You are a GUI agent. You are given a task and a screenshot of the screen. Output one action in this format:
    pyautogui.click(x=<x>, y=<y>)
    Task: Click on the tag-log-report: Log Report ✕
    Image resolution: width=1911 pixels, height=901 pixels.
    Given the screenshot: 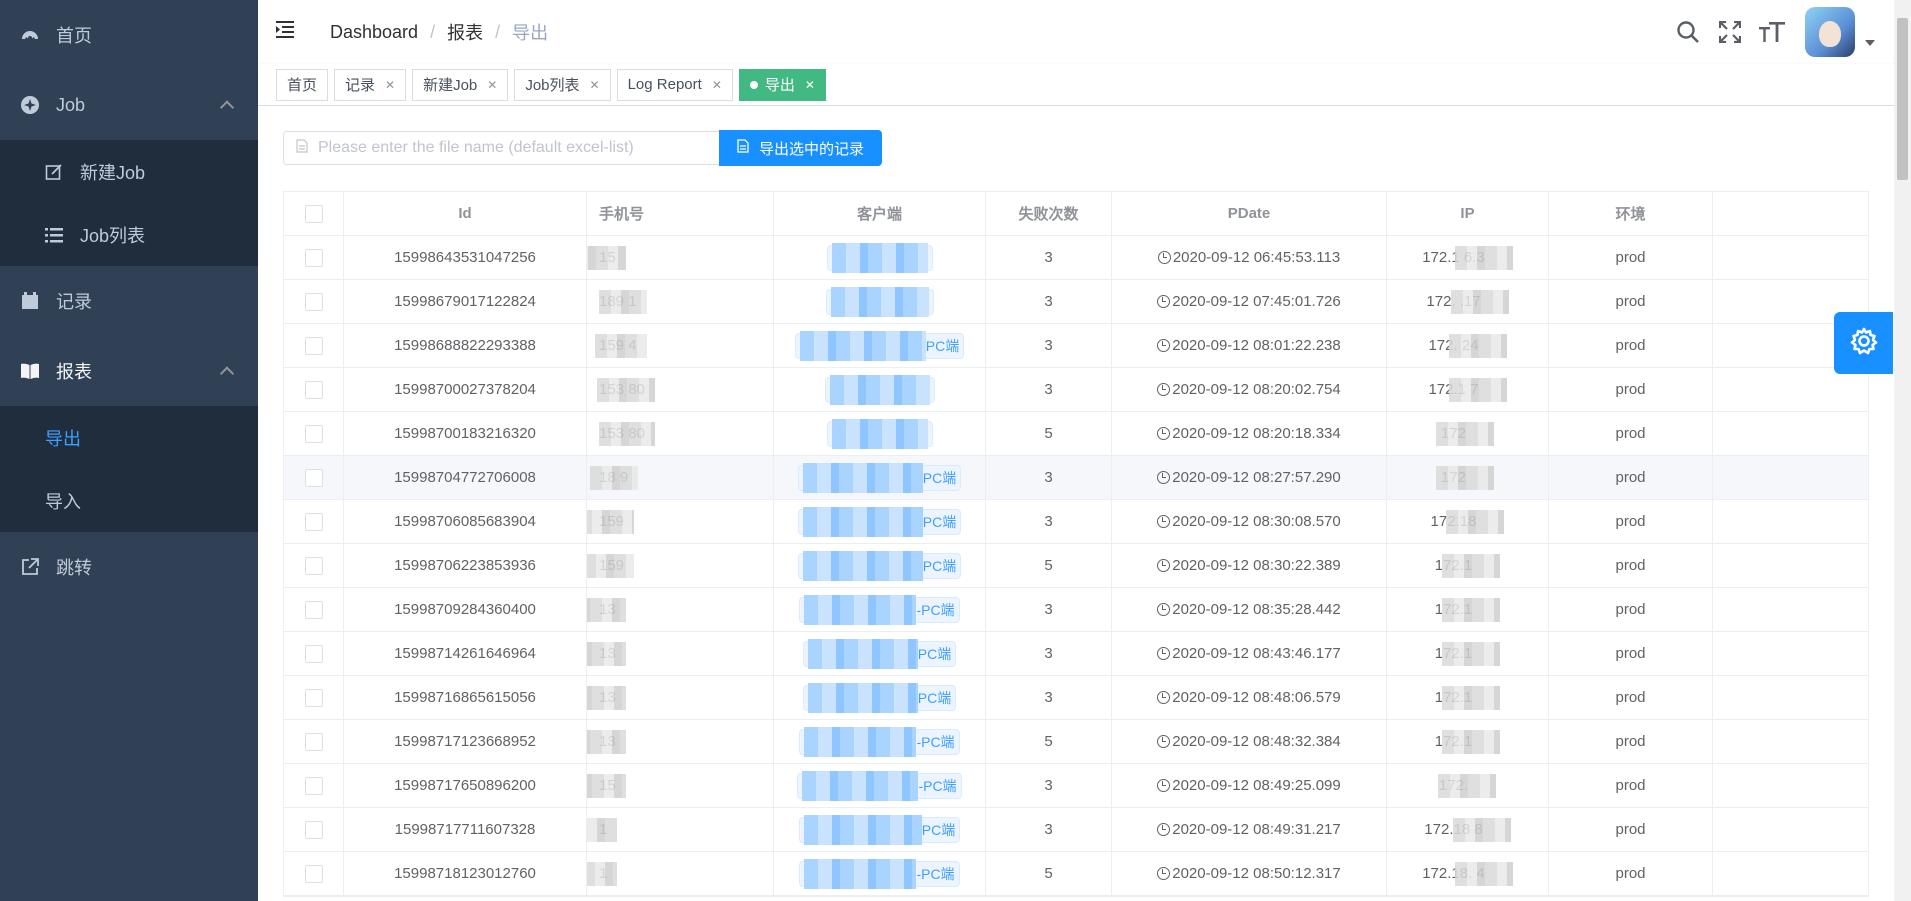 What is the action you would take?
    pyautogui.click(x=674, y=84)
    